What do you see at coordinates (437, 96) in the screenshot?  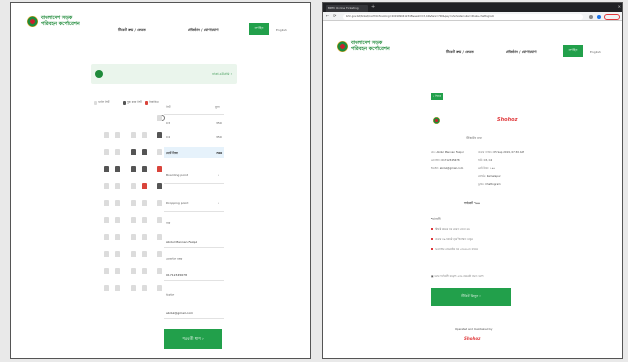 I see `back-button: ‹ ফিরে` at bounding box center [437, 96].